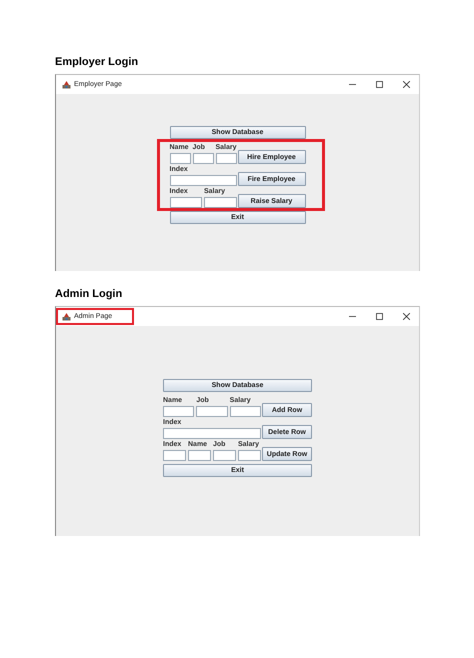  What do you see at coordinates (97, 62) in the screenshot?
I see `section-heading: Employer Login` at bounding box center [97, 62].